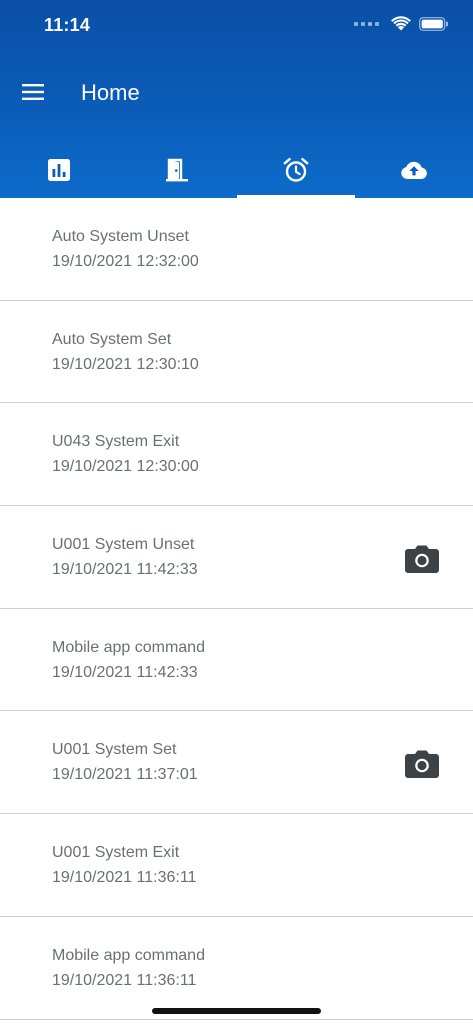 Image resolution: width=473 pixels, height=1024 pixels. I want to click on status-bar: 11:14, so click(236, 26).